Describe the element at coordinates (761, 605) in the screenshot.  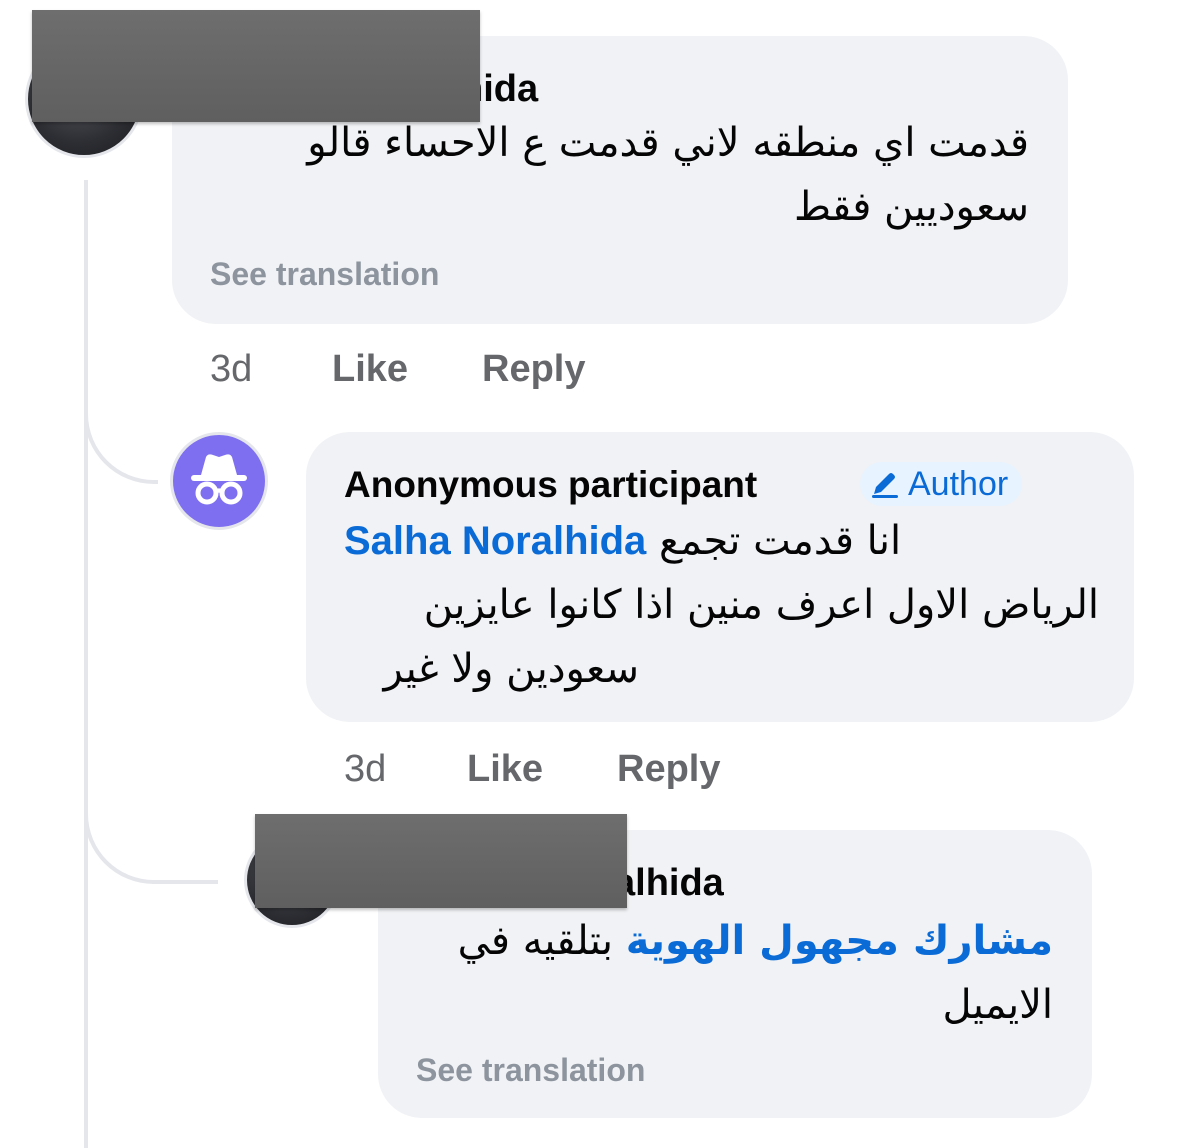
I see `comment-text-line: الرياض الاول اعرف منين اذا كانوا عايزين` at that location.